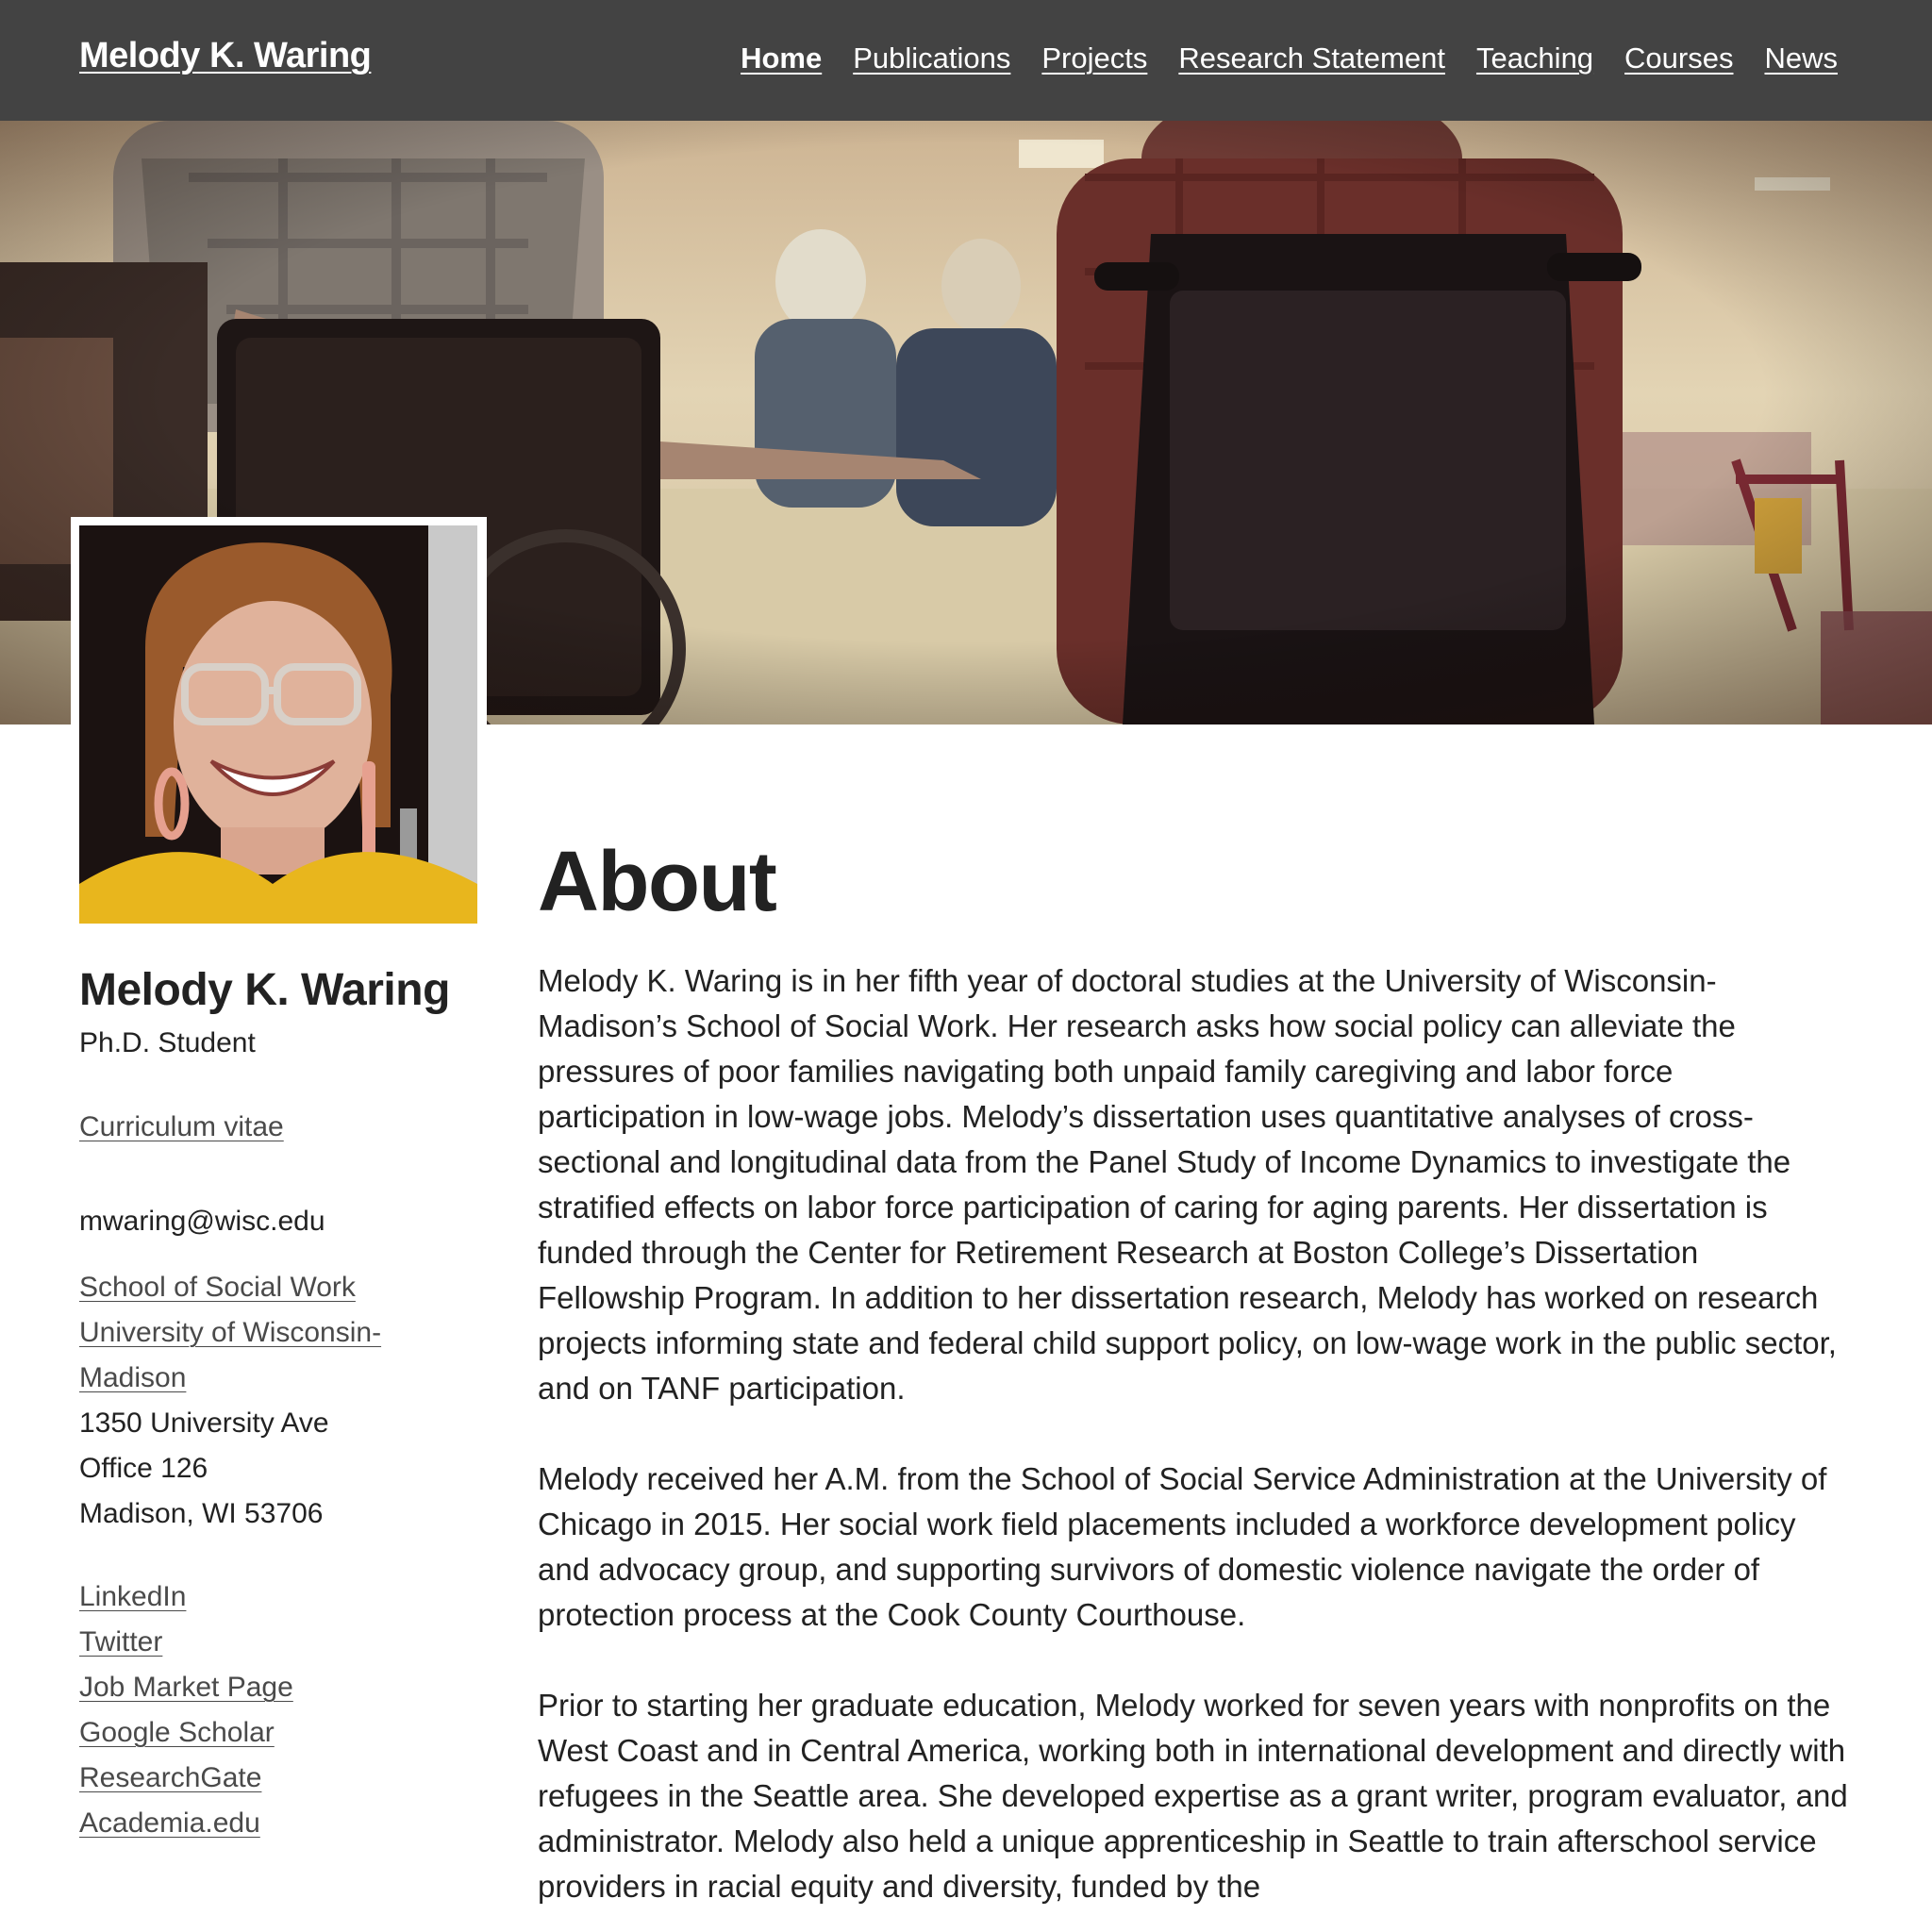 The width and height of the screenshot is (1932, 1932). Describe the element at coordinates (287, 1333) in the screenshot. I see `university-link-line1: University of Wisconsin-` at that location.